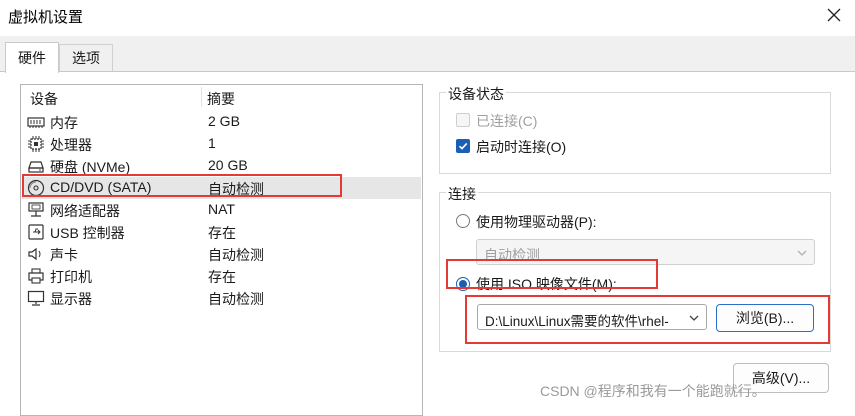  What do you see at coordinates (46, 17) in the screenshot?
I see `window-title: 虚拟机设置` at bounding box center [46, 17].